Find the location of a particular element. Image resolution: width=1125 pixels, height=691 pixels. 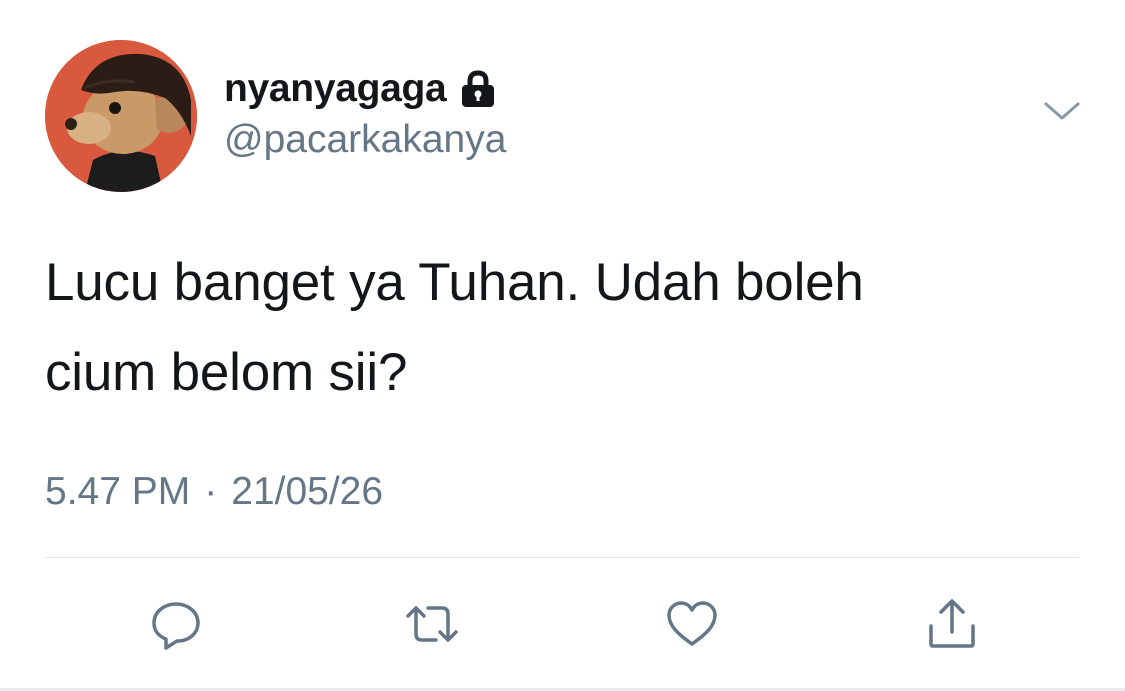

tweet-timestamp: 5.47 PM · 21/05/26 is located at coordinates (214, 492).